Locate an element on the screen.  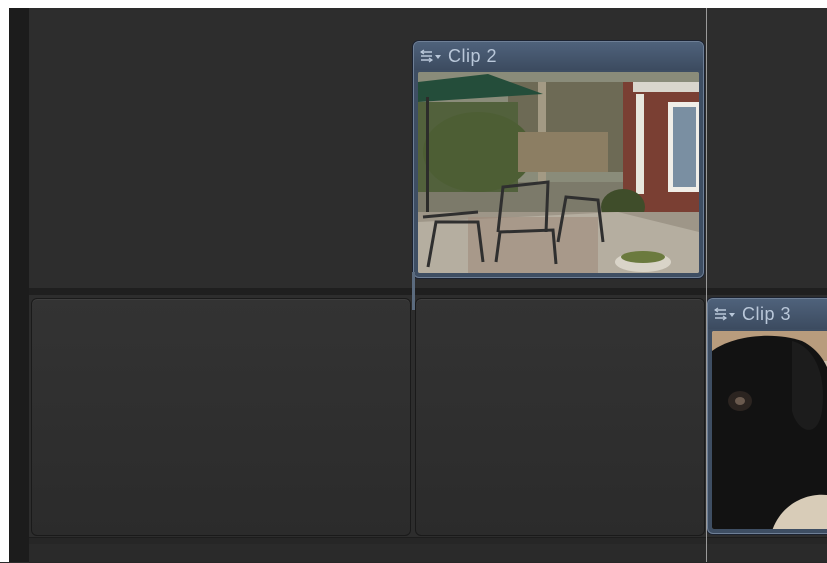
playhead is located at coordinates (706, 285).